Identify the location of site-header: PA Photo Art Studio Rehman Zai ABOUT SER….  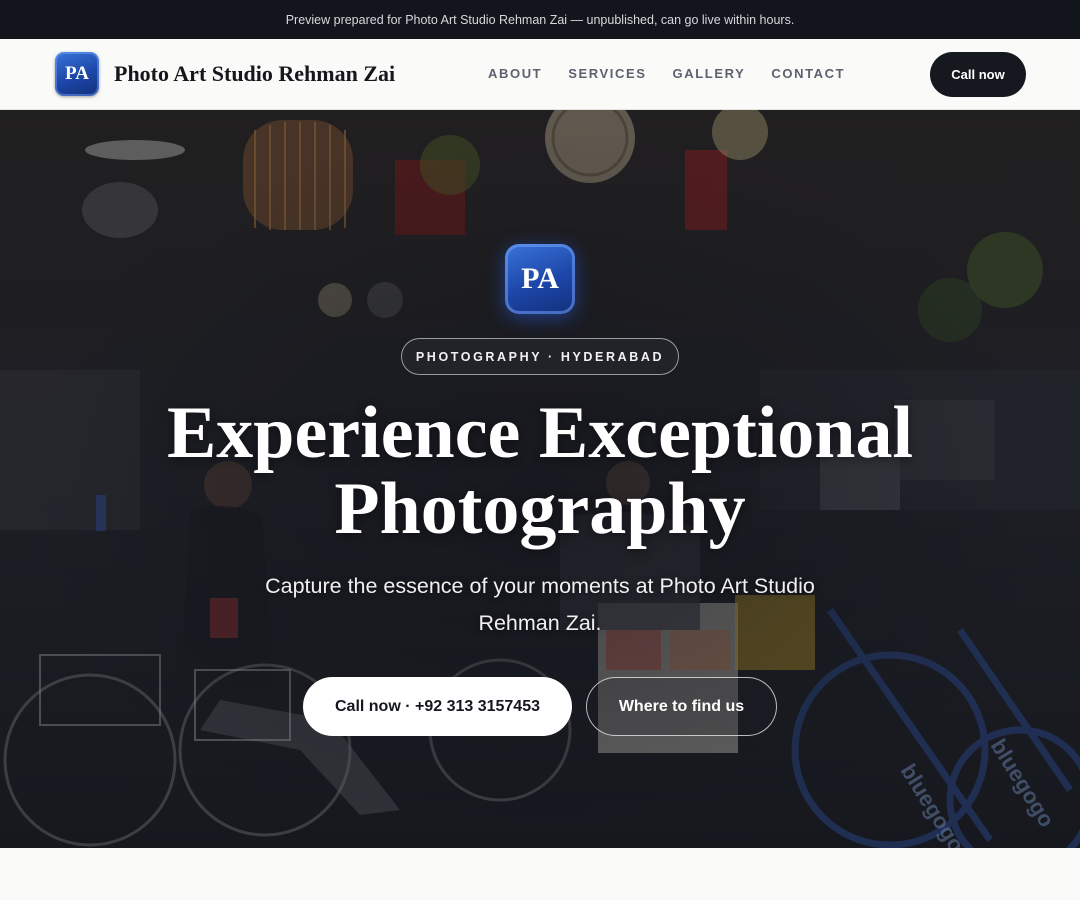
(540, 74).